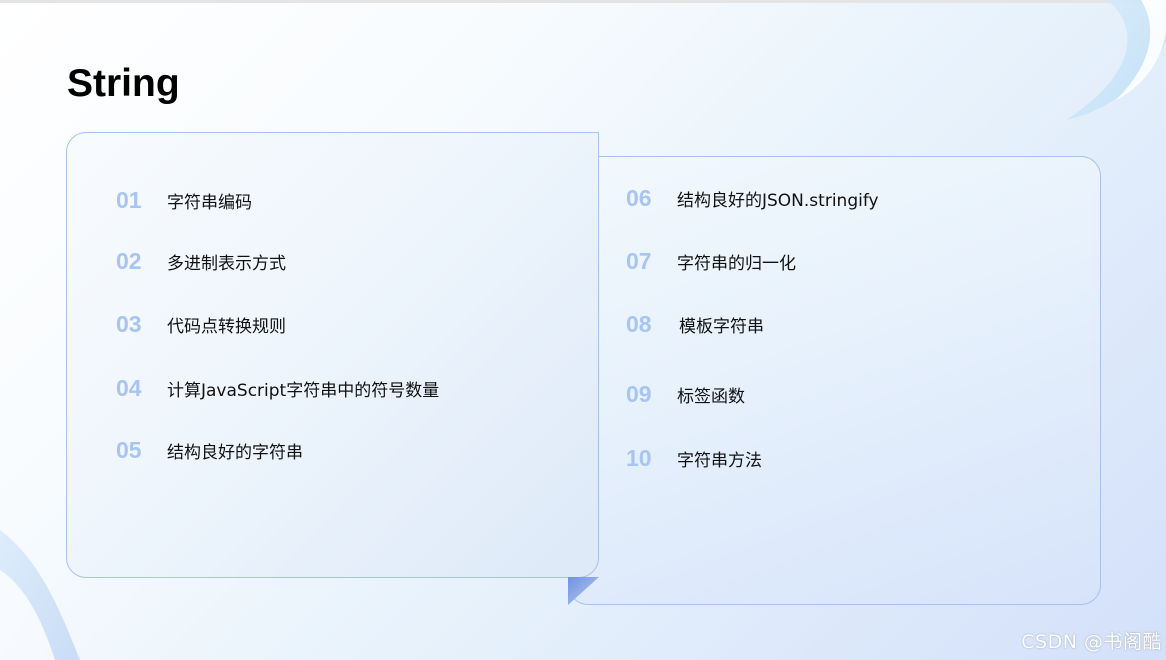 This screenshot has height=660, width=1166. Describe the element at coordinates (639, 260) in the screenshot. I see `item-number: 07` at that location.